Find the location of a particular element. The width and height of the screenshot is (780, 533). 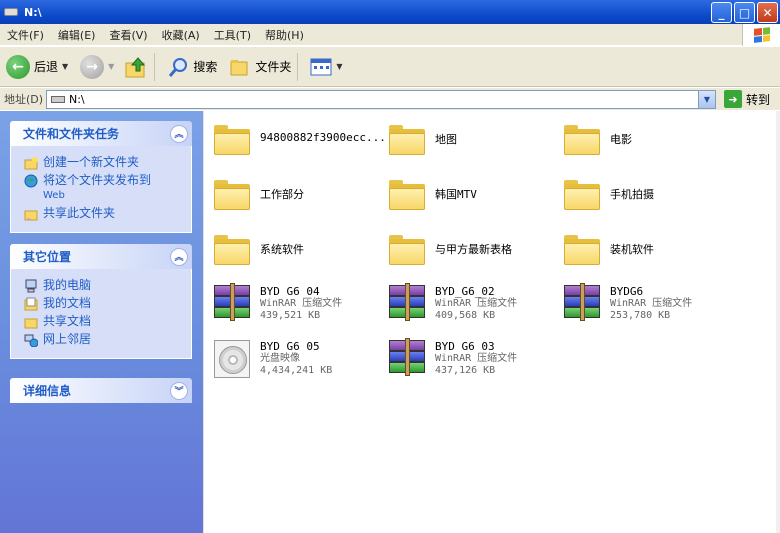

task-label-main: 将这个文件夹发布到 is located at coordinates (97, 180).